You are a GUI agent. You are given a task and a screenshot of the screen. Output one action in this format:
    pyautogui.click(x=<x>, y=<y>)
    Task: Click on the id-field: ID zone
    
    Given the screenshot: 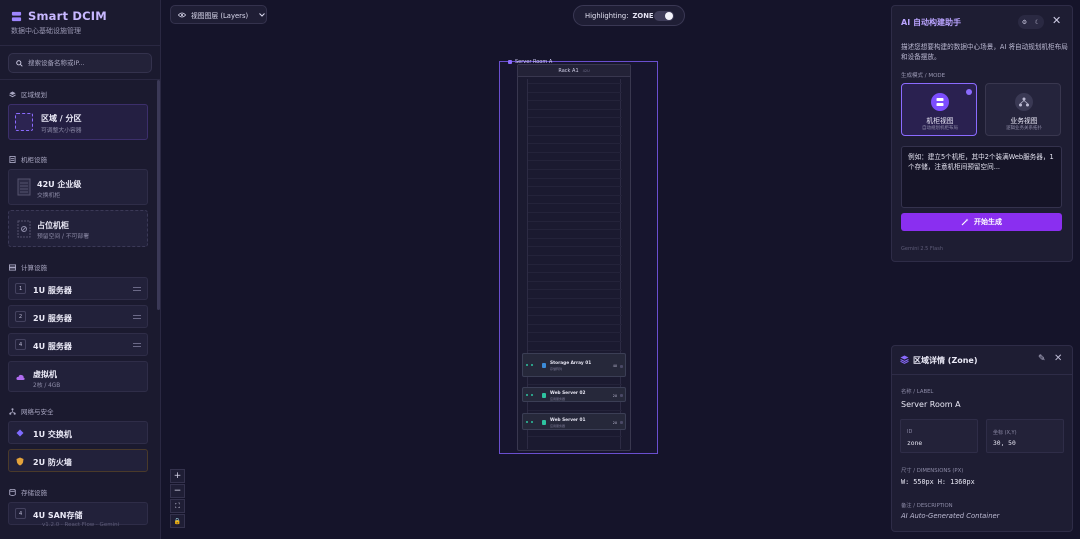 What is the action you would take?
    pyautogui.click(x=939, y=436)
    